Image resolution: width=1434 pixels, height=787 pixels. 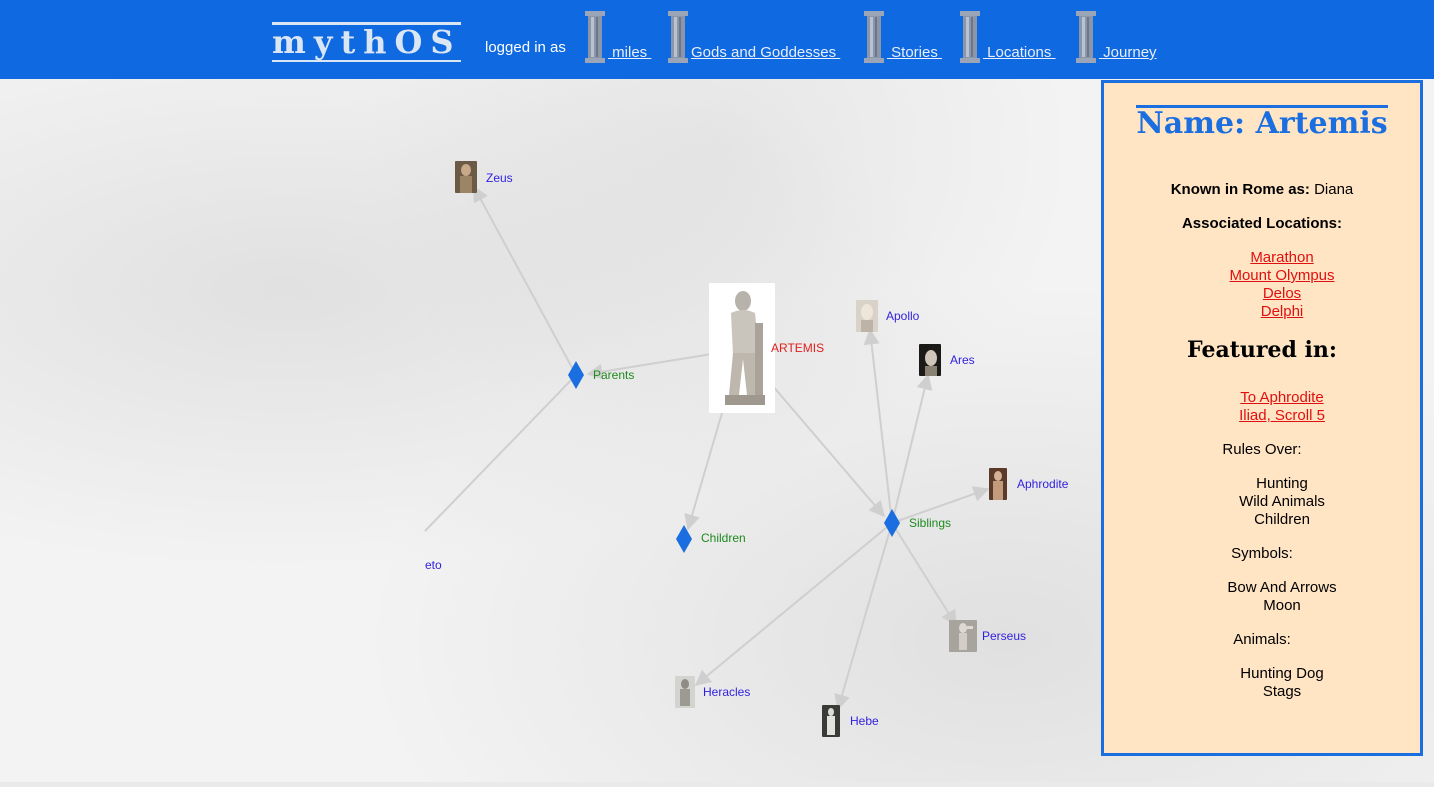 What do you see at coordinates (1004, 636) in the screenshot?
I see `perseus-label: Perseus` at bounding box center [1004, 636].